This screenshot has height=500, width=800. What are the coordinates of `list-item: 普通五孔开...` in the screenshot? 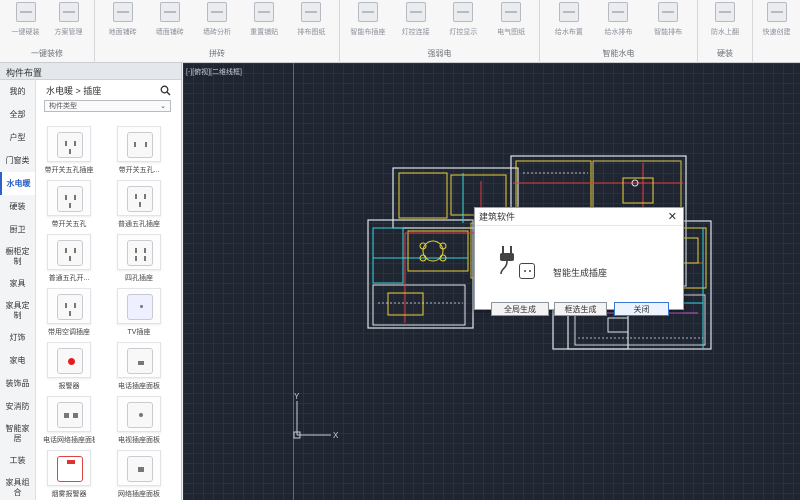 It's located at (69, 258).